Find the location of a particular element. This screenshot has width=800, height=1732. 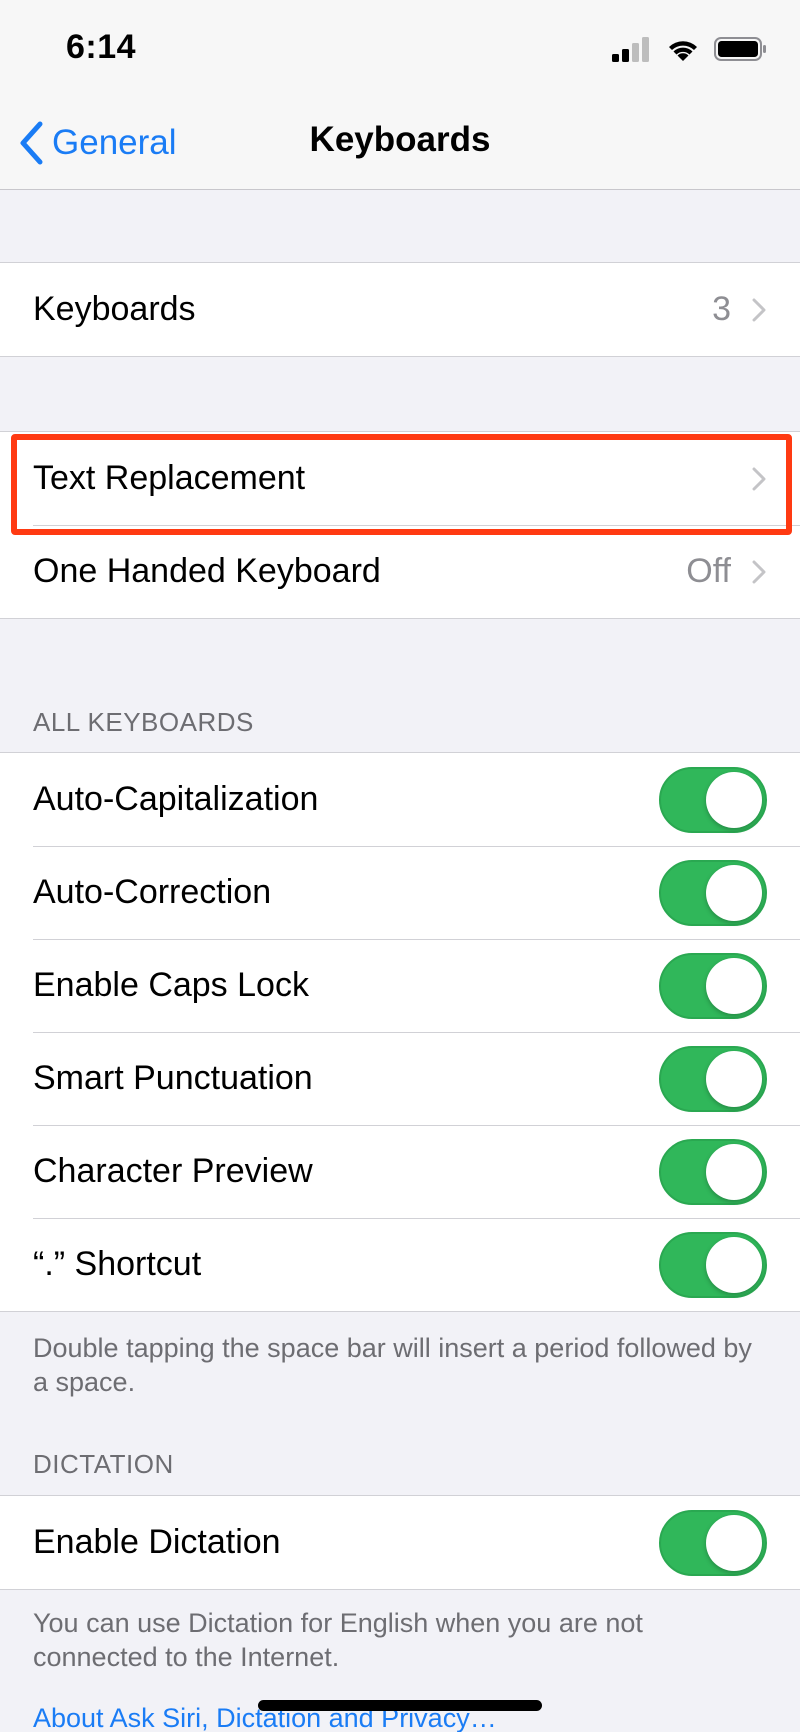

keyboards-group: Keyboards 3 is located at coordinates (400, 309).